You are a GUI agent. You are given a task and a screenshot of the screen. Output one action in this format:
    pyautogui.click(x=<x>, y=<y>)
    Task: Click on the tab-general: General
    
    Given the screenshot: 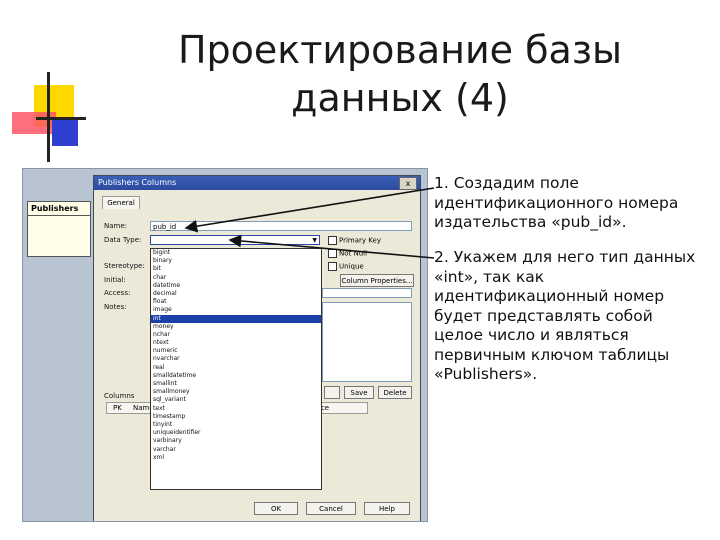 What is the action you would take?
    pyautogui.click(x=121, y=202)
    